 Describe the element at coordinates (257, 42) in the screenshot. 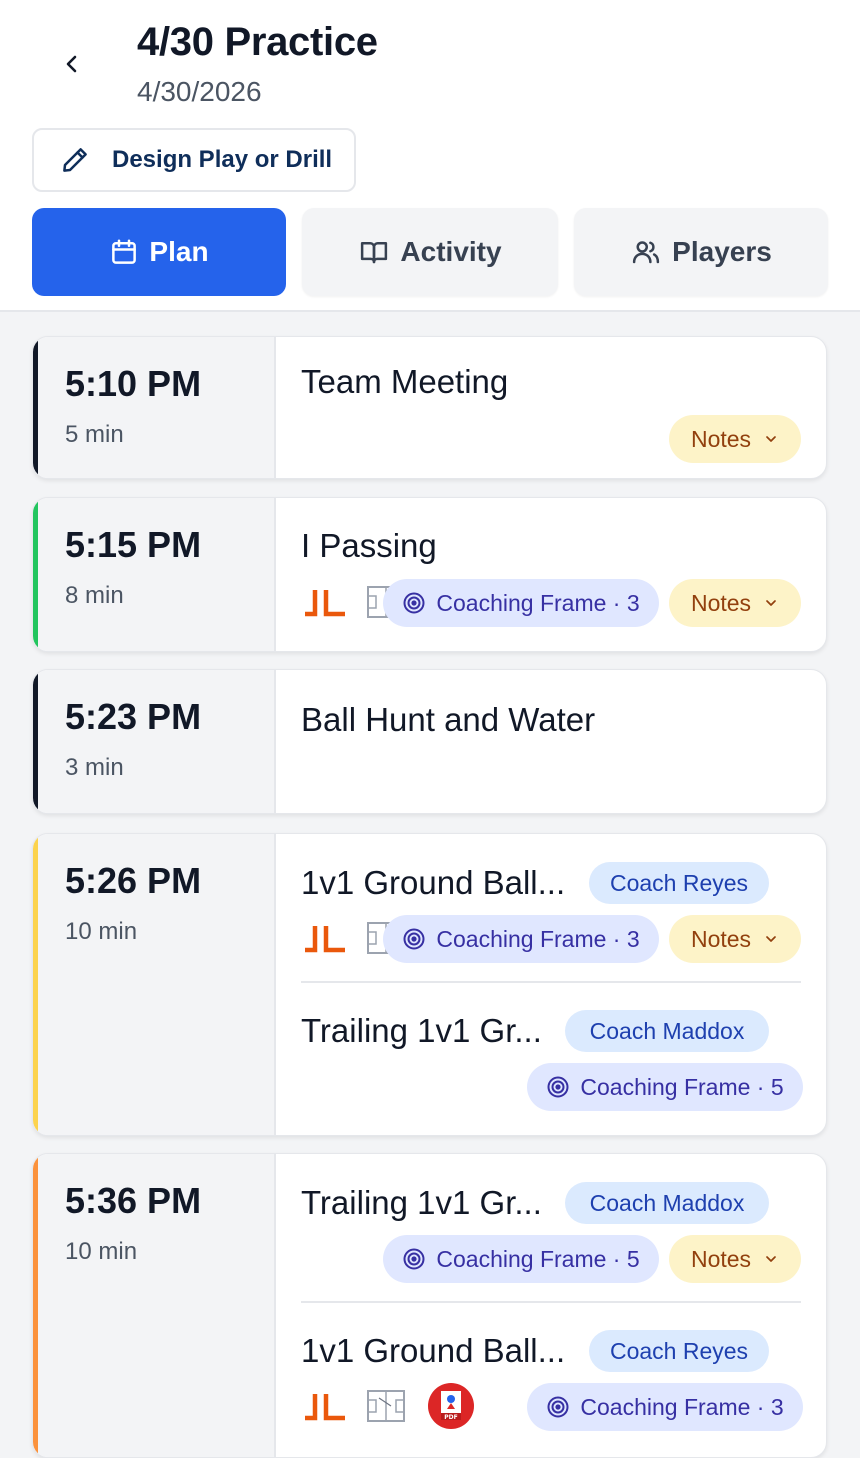

I see `page-title: 4/30 Practice` at that location.